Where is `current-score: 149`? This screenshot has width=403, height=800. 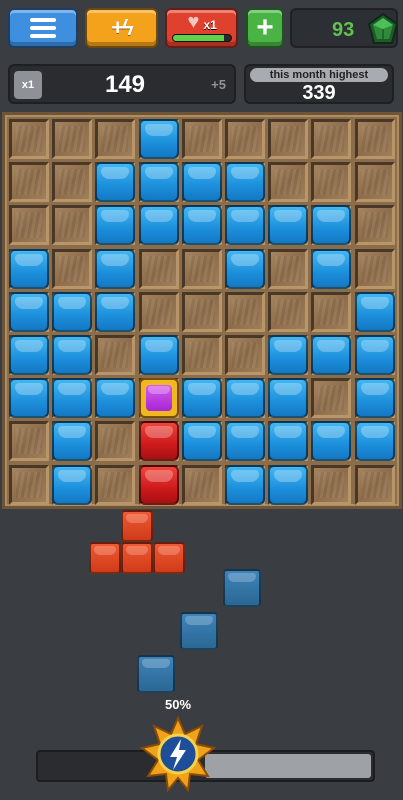
current-score: 149 is located at coordinates (125, 84).